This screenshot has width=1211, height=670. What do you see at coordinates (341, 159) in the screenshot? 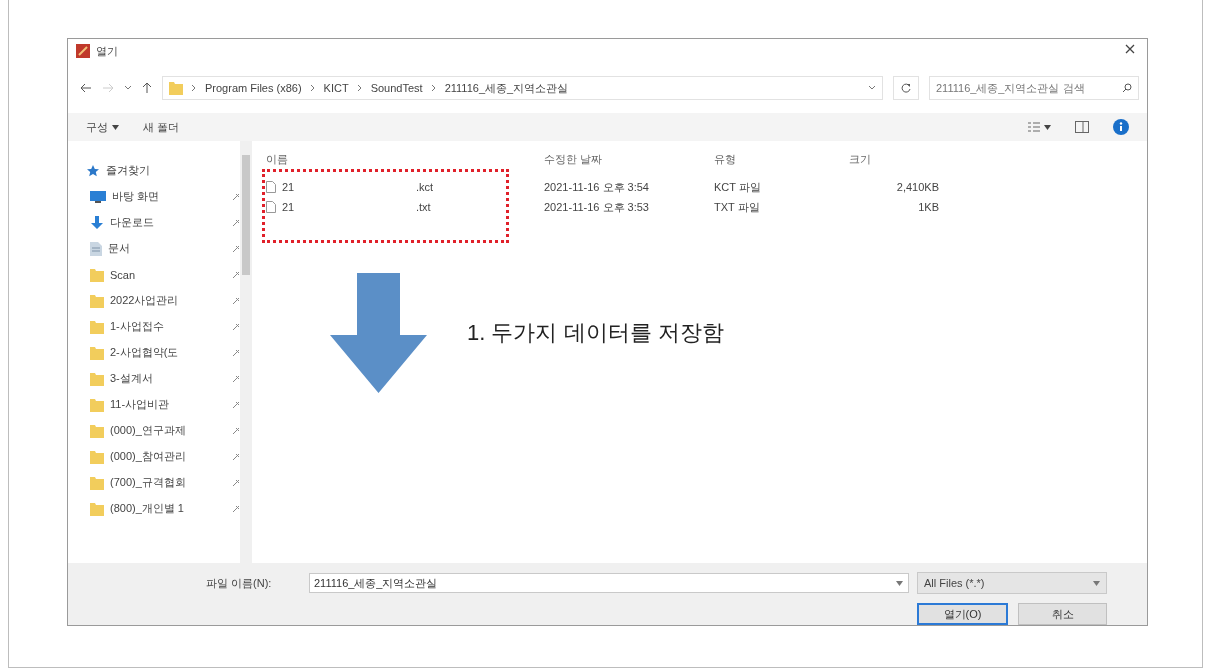
I see `column-header: 이름` at bounding box center [341, 159].